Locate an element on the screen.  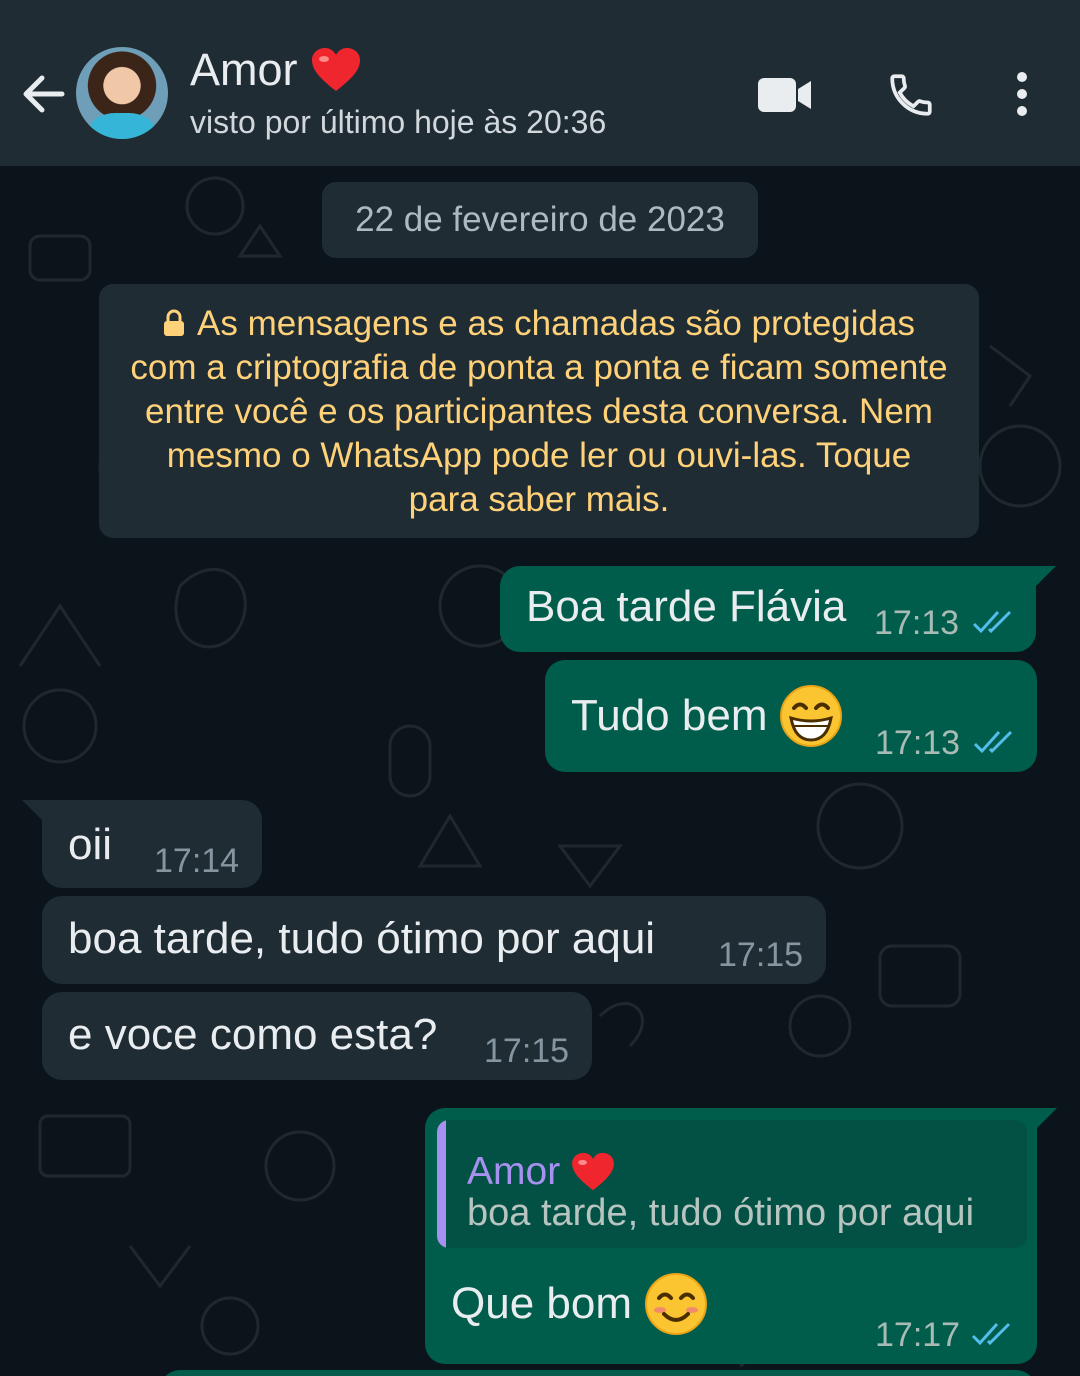
lock-icon is located at coordinates (174, 322).